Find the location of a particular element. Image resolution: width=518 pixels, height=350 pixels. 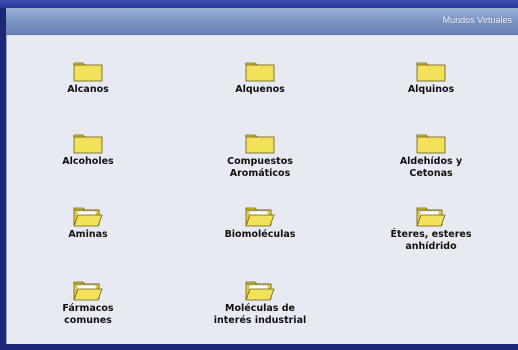

folder-biomoleculas: Biomoléculas is located at coordinates (260, 223).